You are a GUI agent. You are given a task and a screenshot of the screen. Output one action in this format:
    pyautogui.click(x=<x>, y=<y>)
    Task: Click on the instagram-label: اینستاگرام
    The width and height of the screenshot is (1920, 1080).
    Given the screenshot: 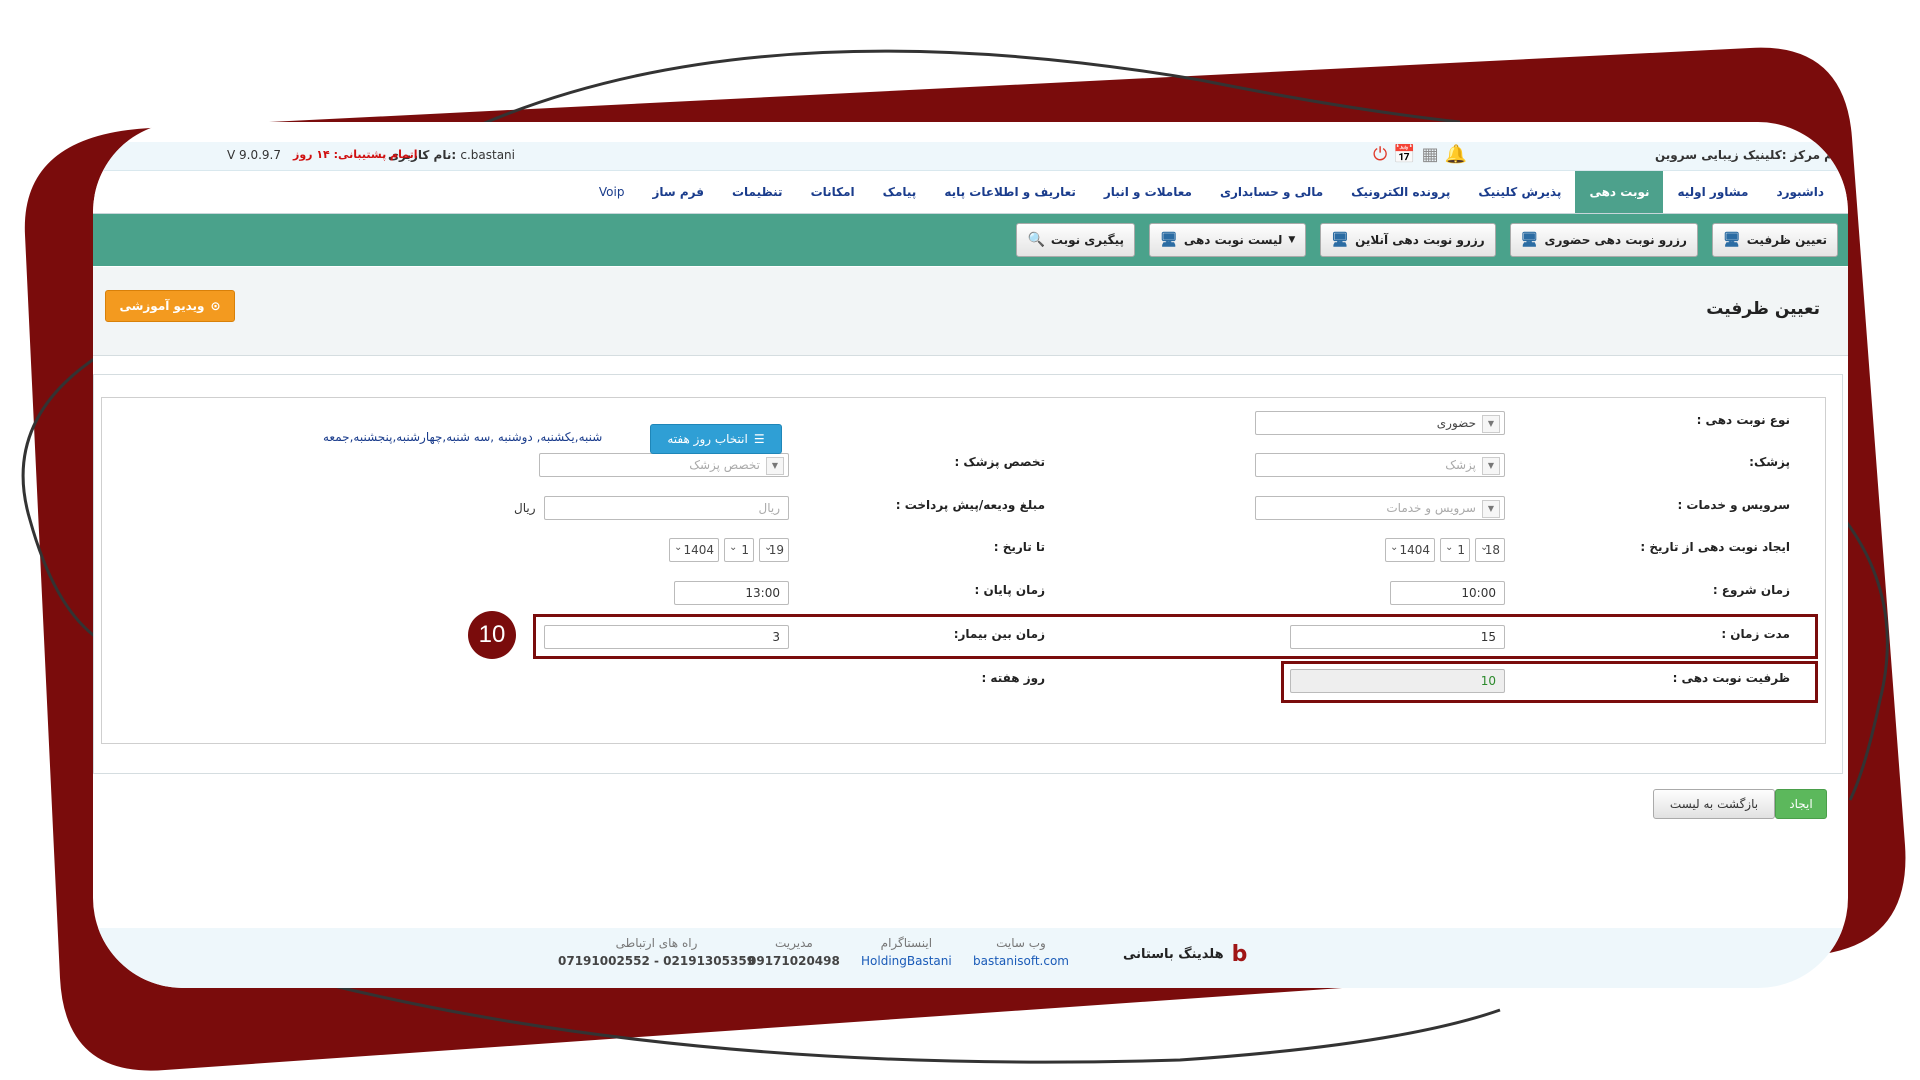 What is the action you would take?
    pyautogui.click(x=906, y=943)
    